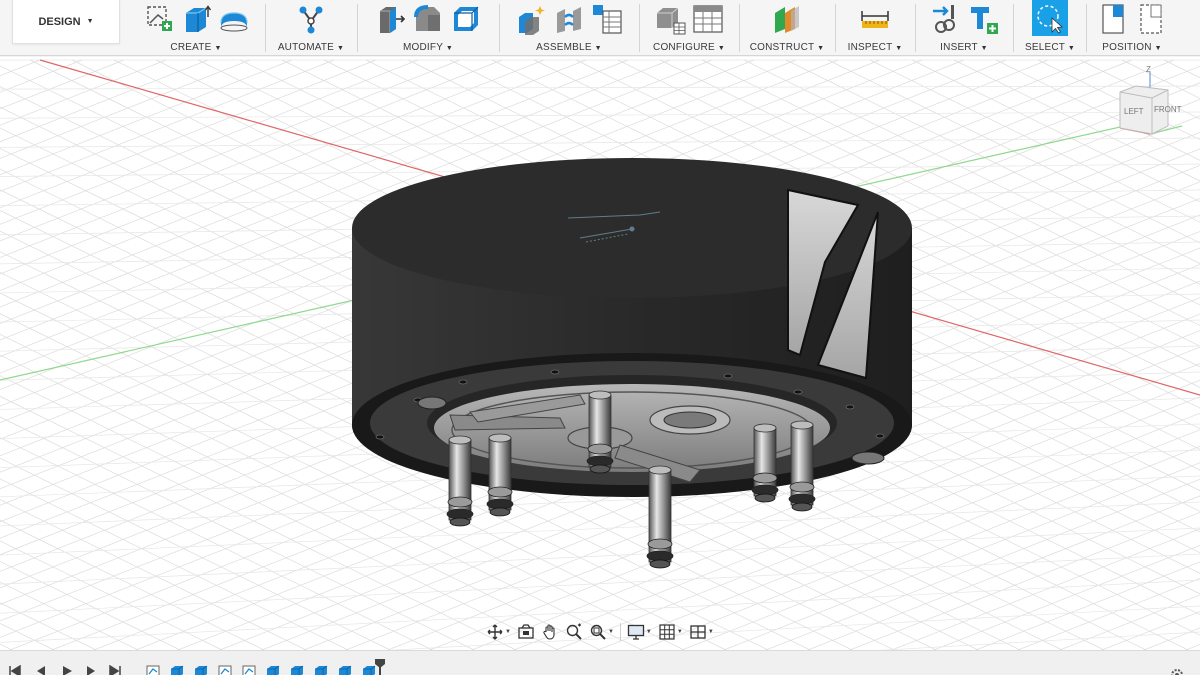 Image resolution: width=1200 pixels, height=675 pixels. I want to click on modify-menu: MODIFY ▼, so click(428, 47).